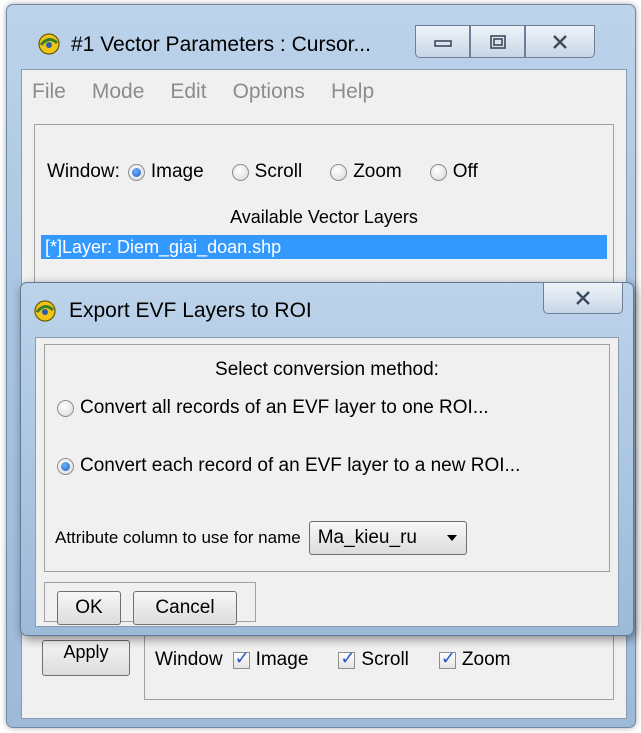 Image resolution: width=641 pixels, height=733 pixels. I want to click on check-scroll-label: Scroll, so click(385, 659).